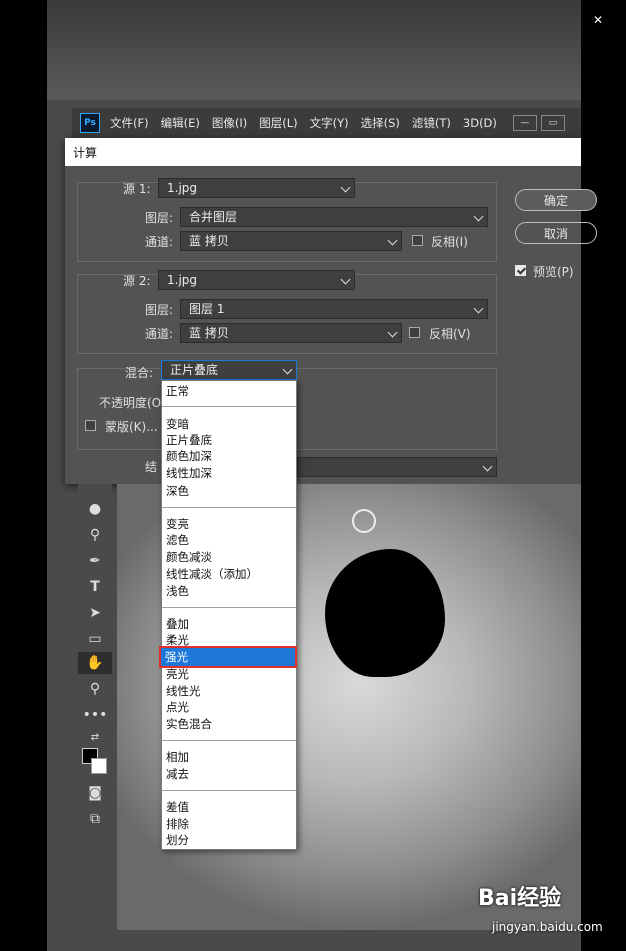 The width and height of the screenshot is (626, 951). Describe the element at coordinates (177, 624) in the screenshot. I see `blend-option-overlay: 叠加` at that location.